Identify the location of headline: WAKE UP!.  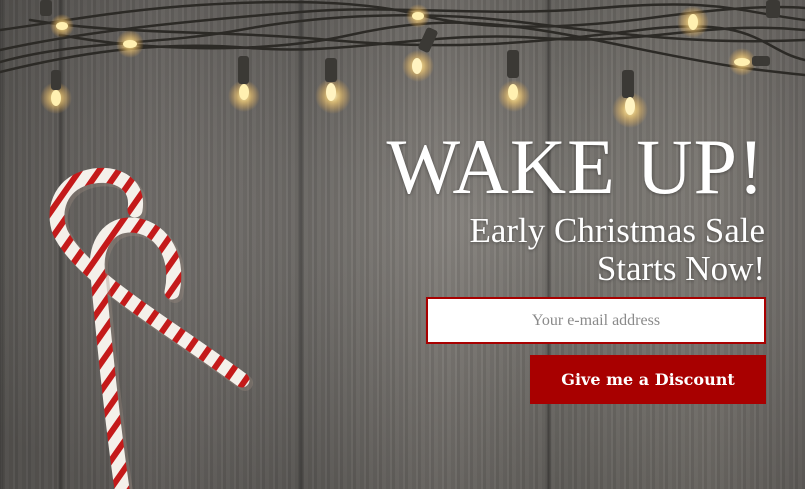
(575, 166).